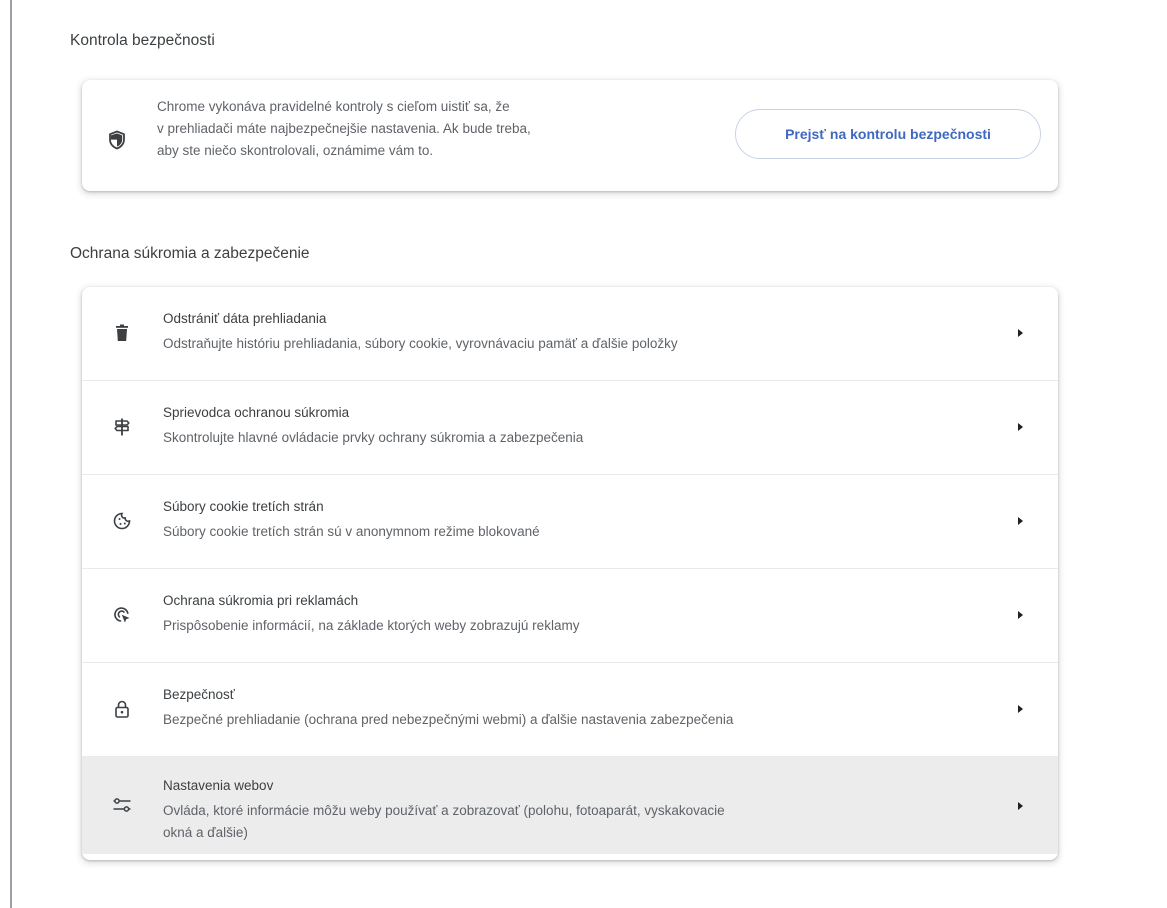  What do you see at coordinates (261, 600) in the screenshot?
I see `row-title: Ochrana súkromia pri reklamách` at bounding box center [261, 600].